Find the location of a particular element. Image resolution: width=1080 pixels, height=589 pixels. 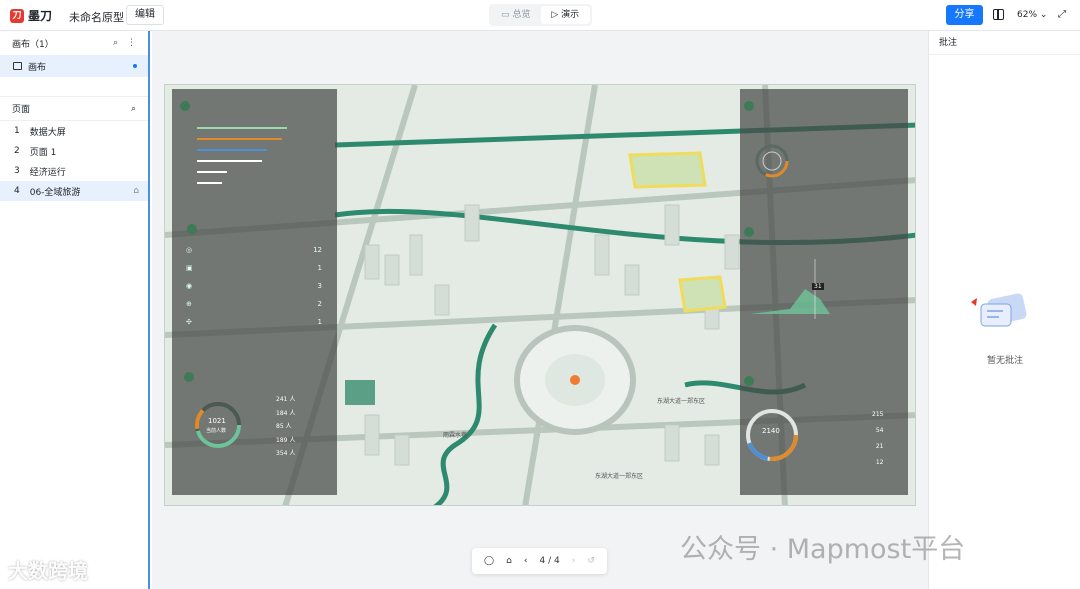

page-label: 数据大屏 is located at coordinates (47, 132).